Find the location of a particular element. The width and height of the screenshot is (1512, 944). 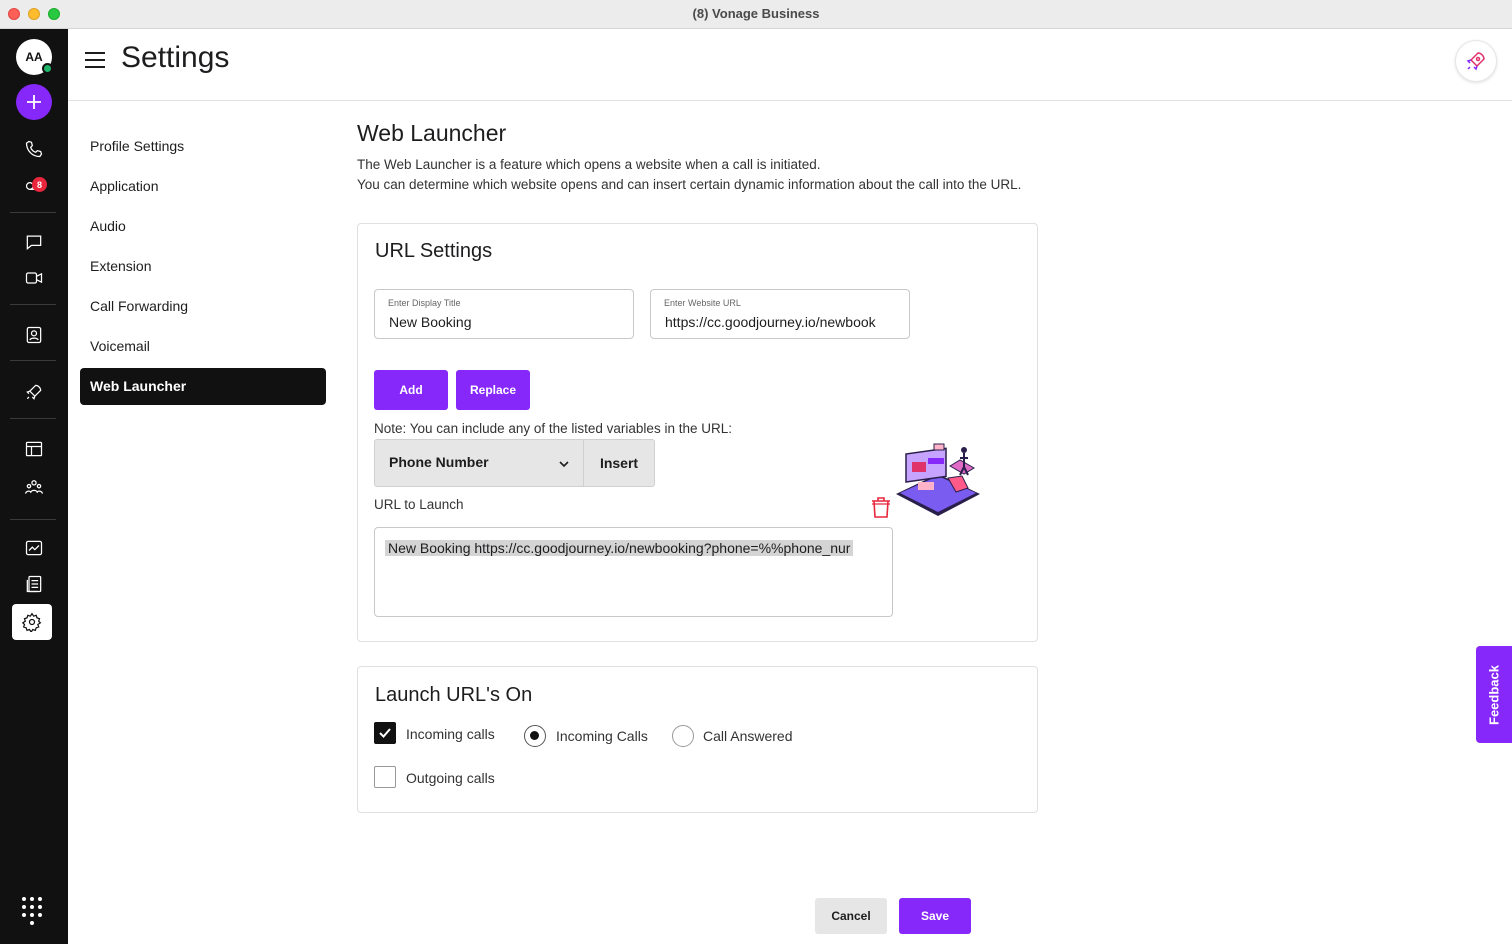

nav-item-application: Application is located at coordinates (203, 186).